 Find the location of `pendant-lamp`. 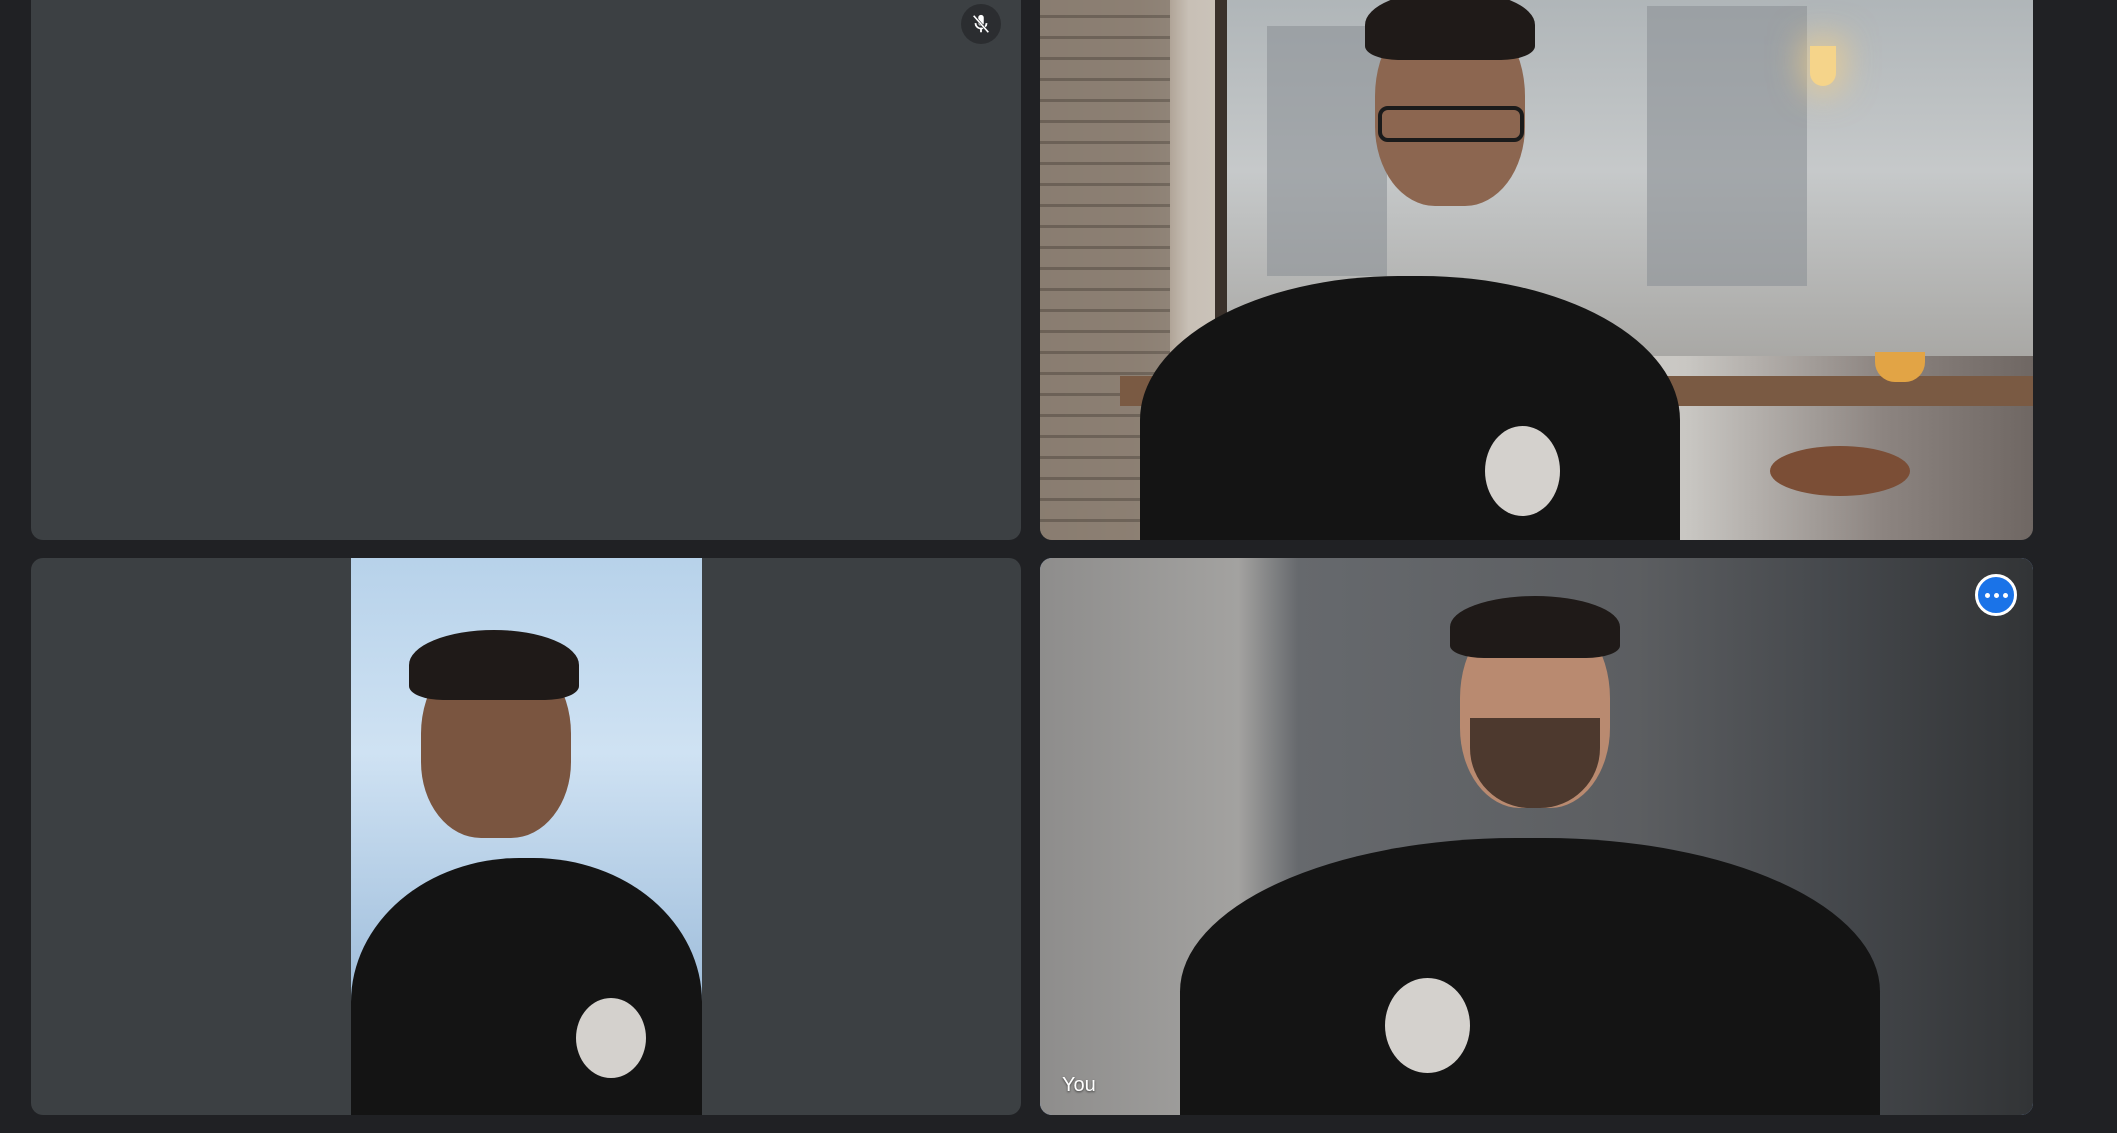

pendant-lamp is located at coordinates (1823, 66).